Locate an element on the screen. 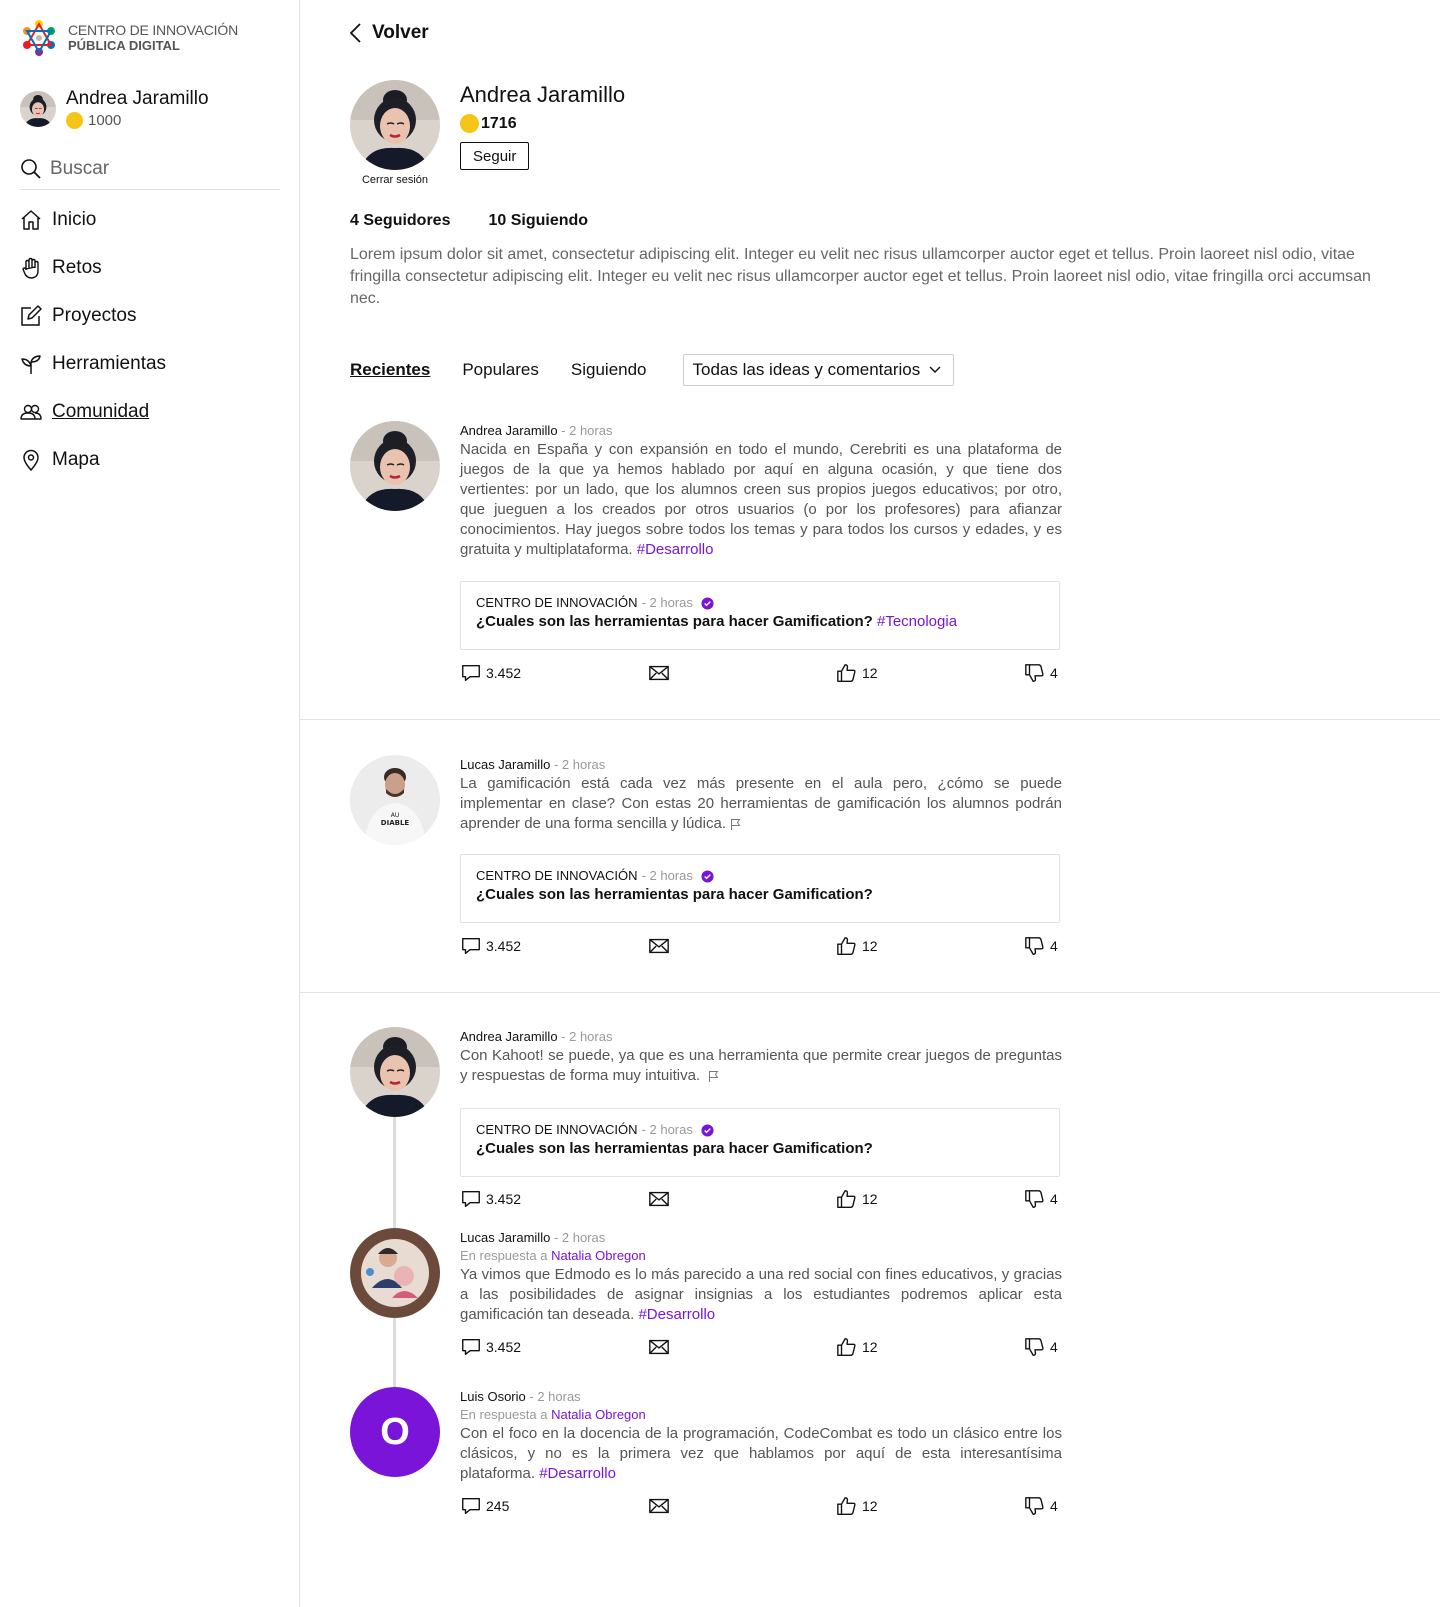 The width and height of the screenshot is (1440, 1607). post-actions: 3.452 12 4 is located at coordinates (761, 1200).